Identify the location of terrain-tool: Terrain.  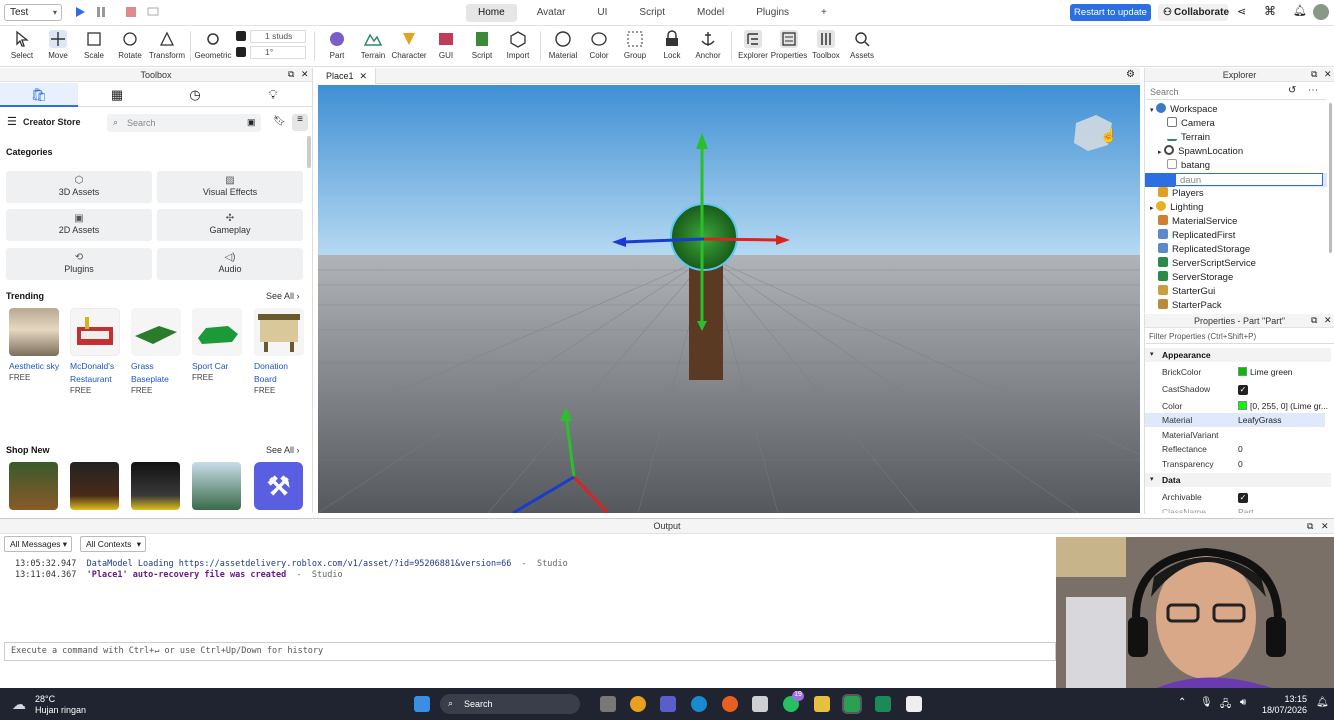
(373, 45).